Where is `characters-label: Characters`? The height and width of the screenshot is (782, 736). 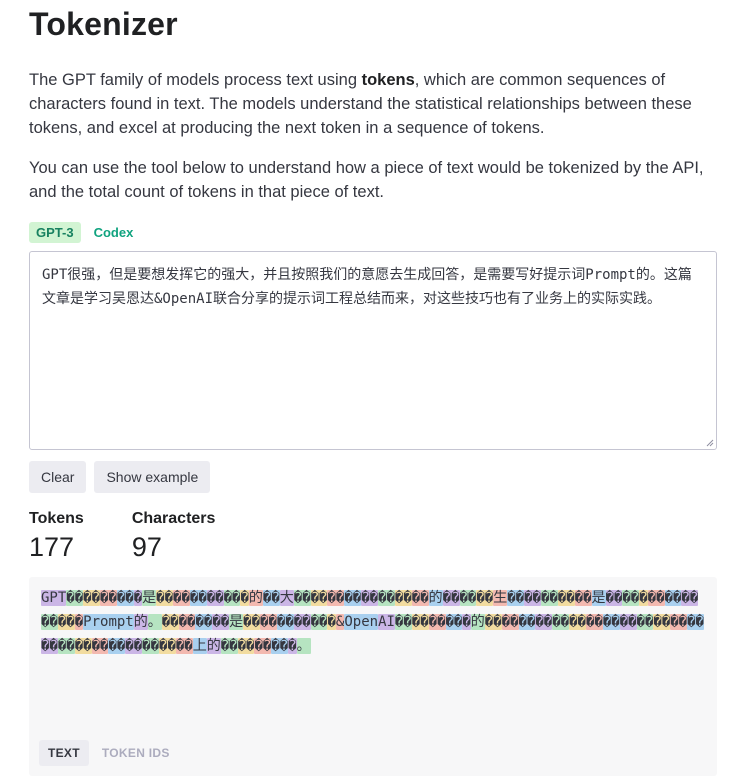 characters-label: Characters is located at coordinates (173, 518).